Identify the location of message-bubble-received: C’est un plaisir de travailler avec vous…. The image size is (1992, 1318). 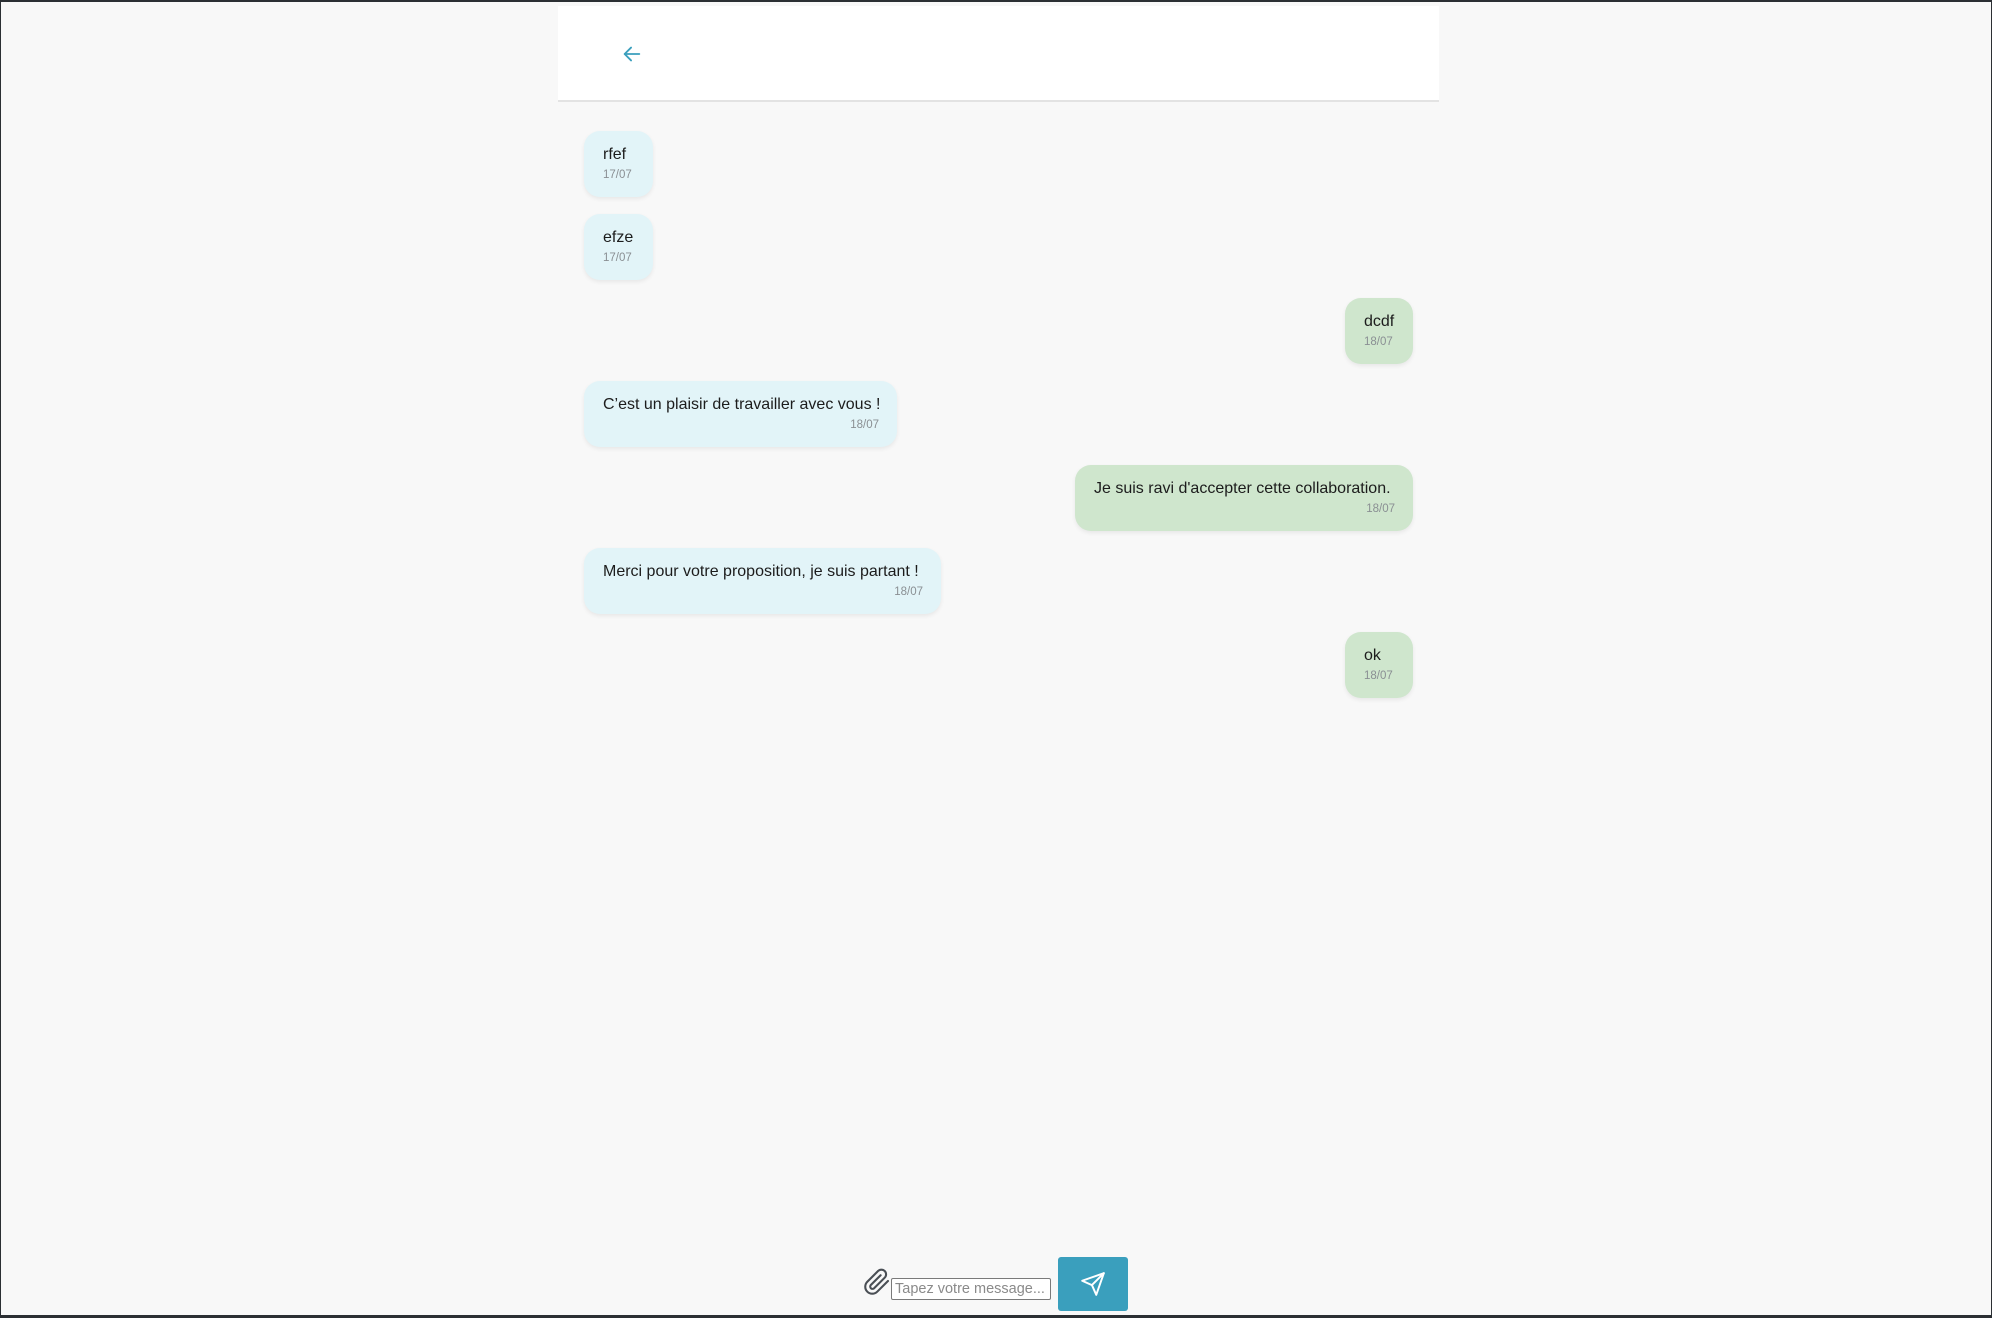
(740, 414).